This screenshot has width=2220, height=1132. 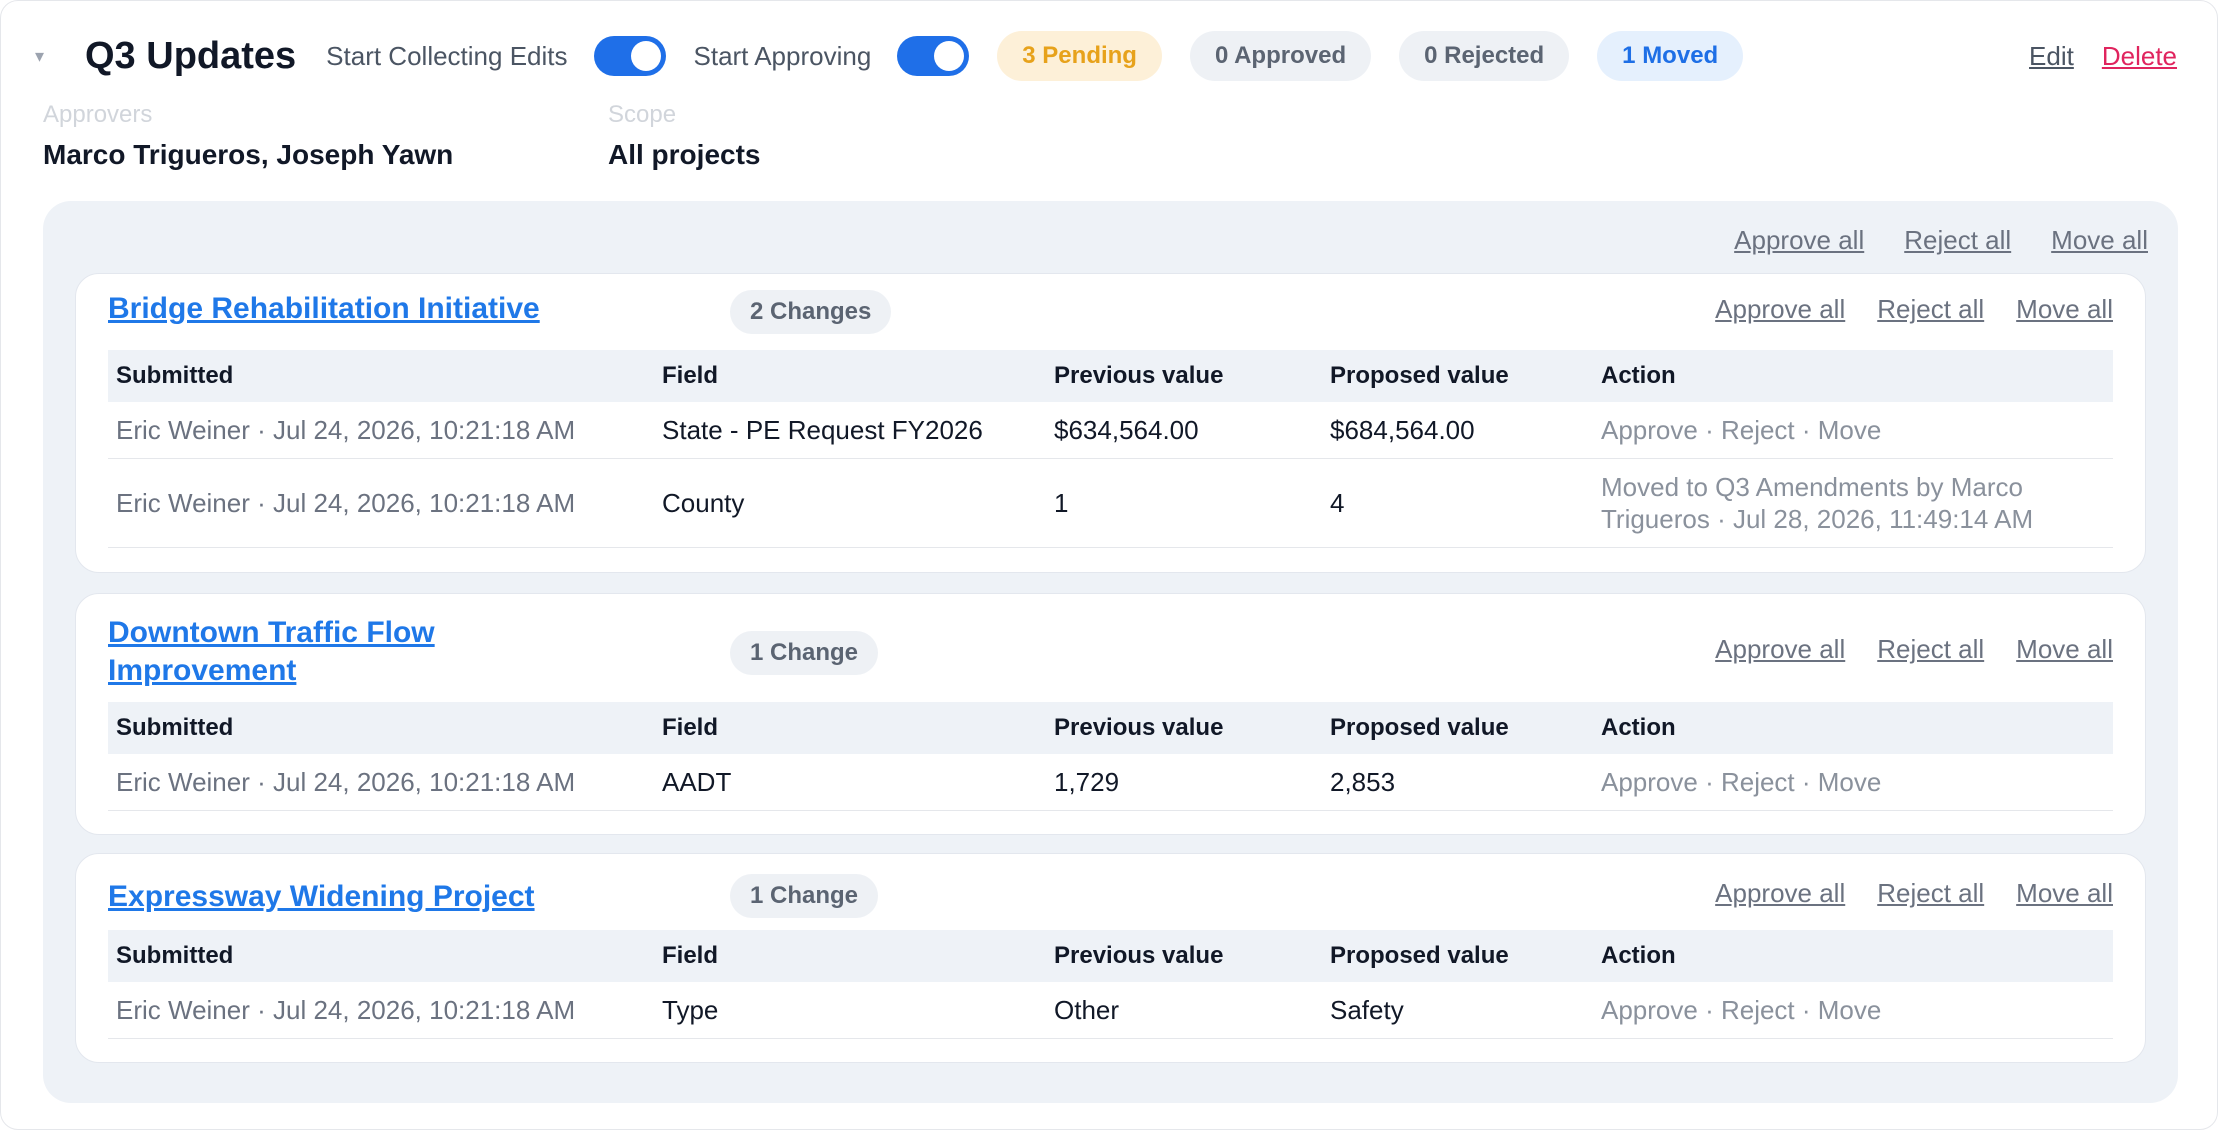 What do you see at coordinates (850, 503) in the screenshot?
I see `field-cell: County` at bounding box center [850, 503].